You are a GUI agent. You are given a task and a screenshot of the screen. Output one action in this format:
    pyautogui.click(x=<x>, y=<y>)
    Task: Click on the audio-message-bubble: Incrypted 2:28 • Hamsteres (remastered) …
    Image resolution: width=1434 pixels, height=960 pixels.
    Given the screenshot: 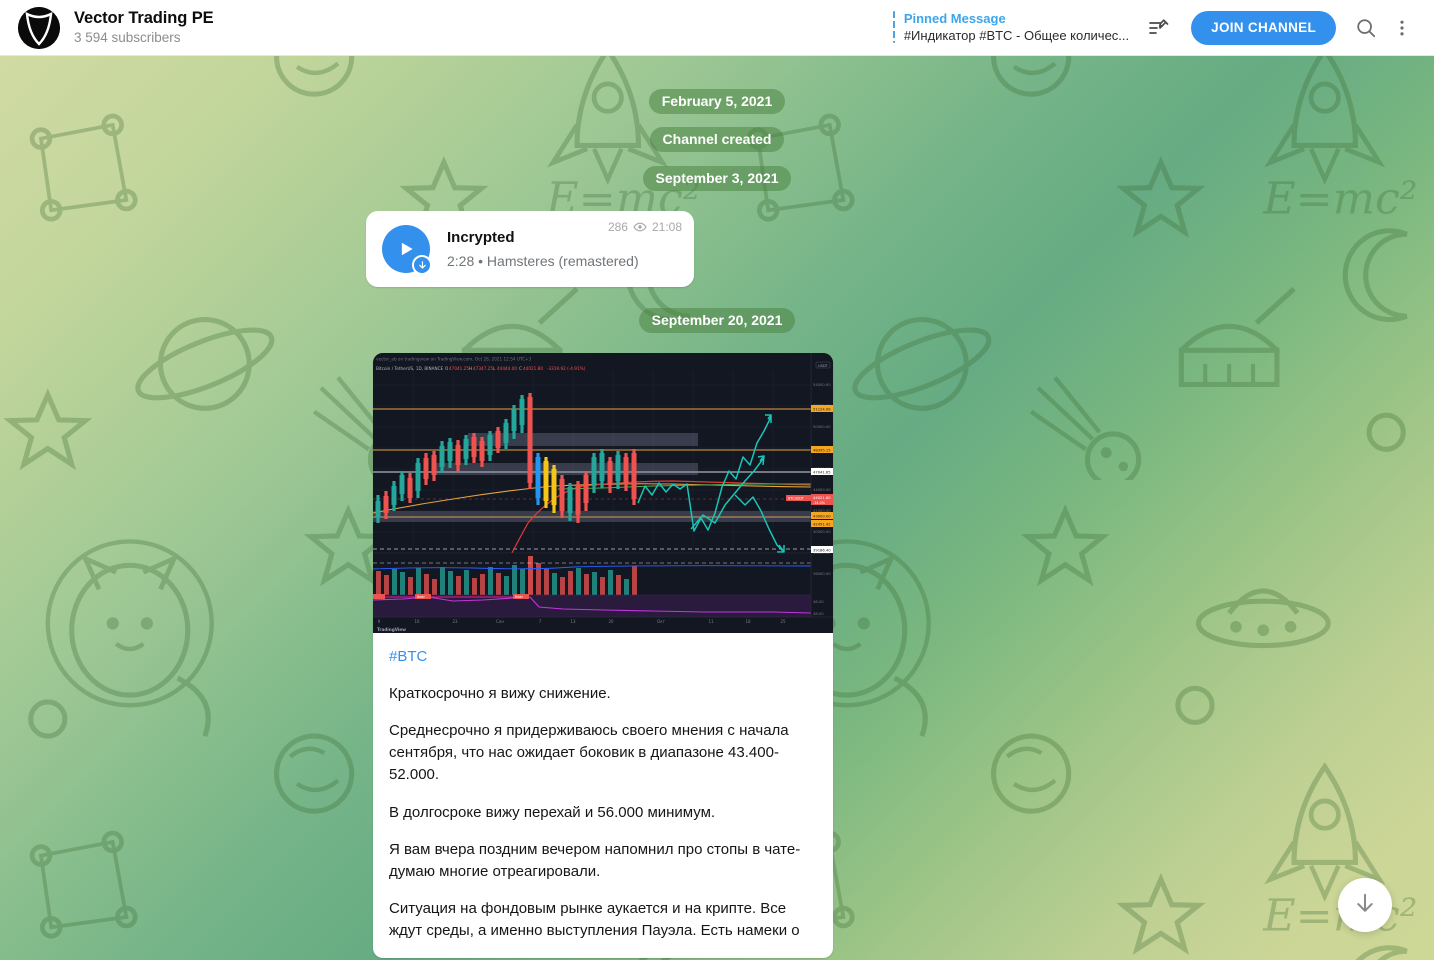 What is the action you would take?
    pyautogui.click(x=530, y=249)
    